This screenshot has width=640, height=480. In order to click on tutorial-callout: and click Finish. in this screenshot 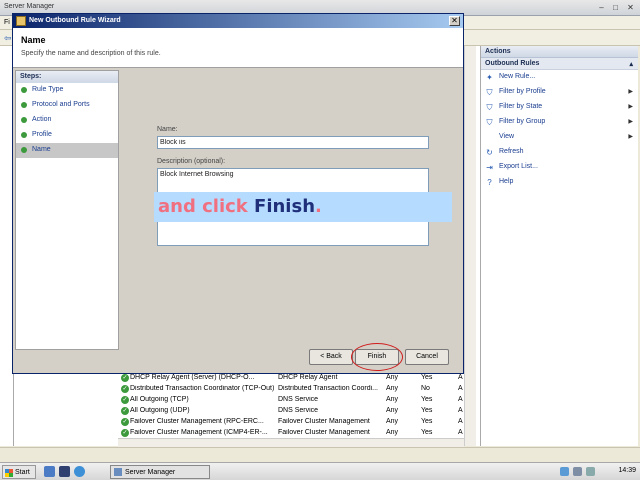, I will do `click(303, 207)`.